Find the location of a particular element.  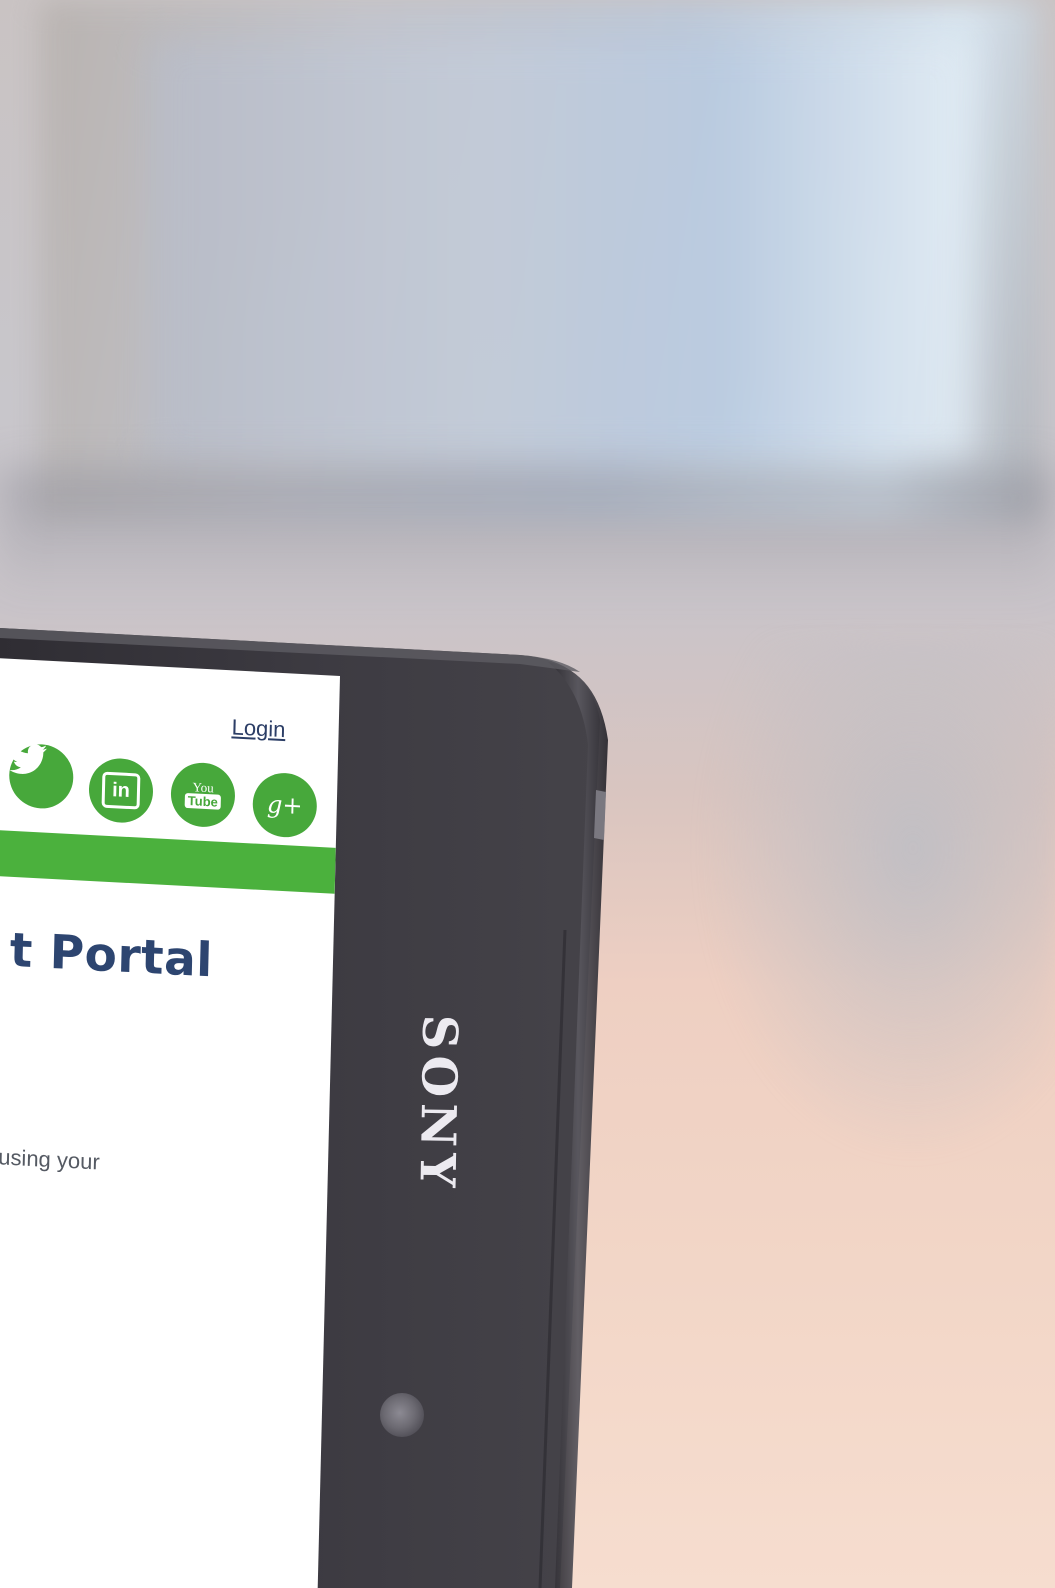

brand-logo: SONY is located at coordinates (438, 1104).